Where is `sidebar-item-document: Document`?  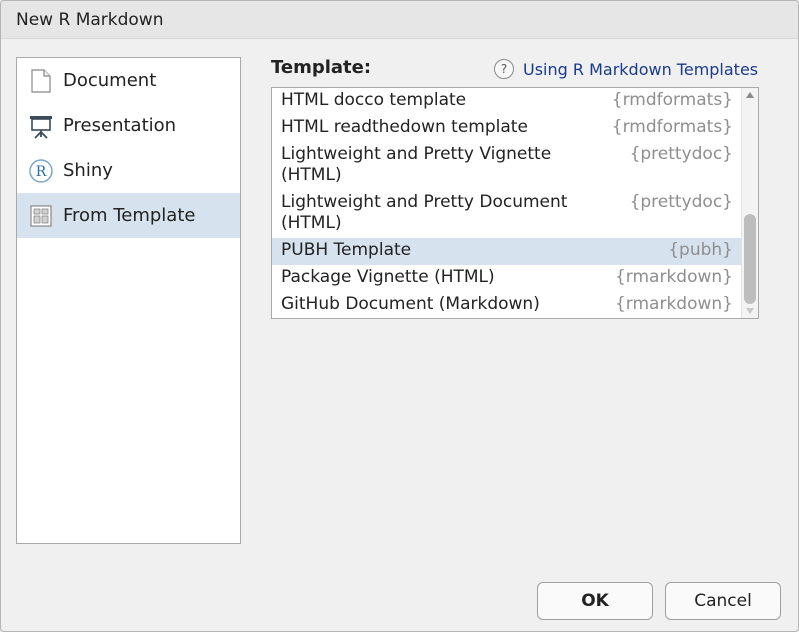 sidebar-item-document: Document is located at coordinates (128, 80).